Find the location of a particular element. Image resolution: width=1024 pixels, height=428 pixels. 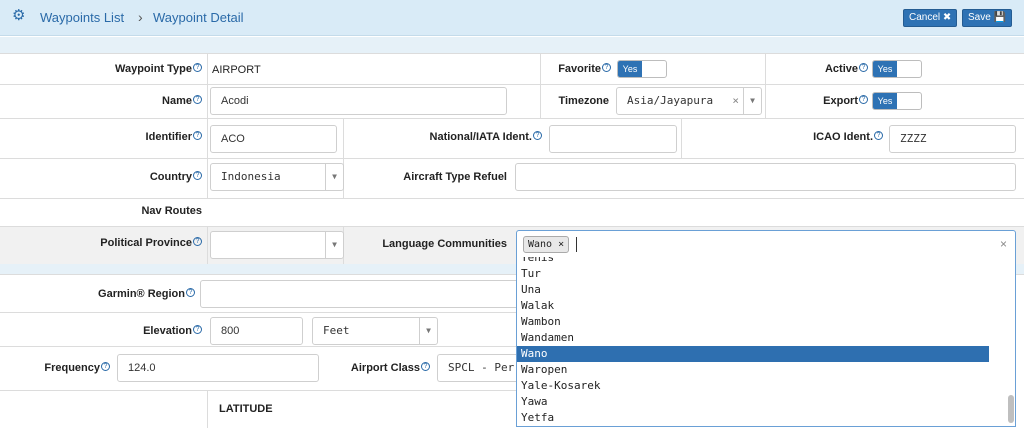

airport-class-select: SPCL - Per is located at coordinates (482, 368).